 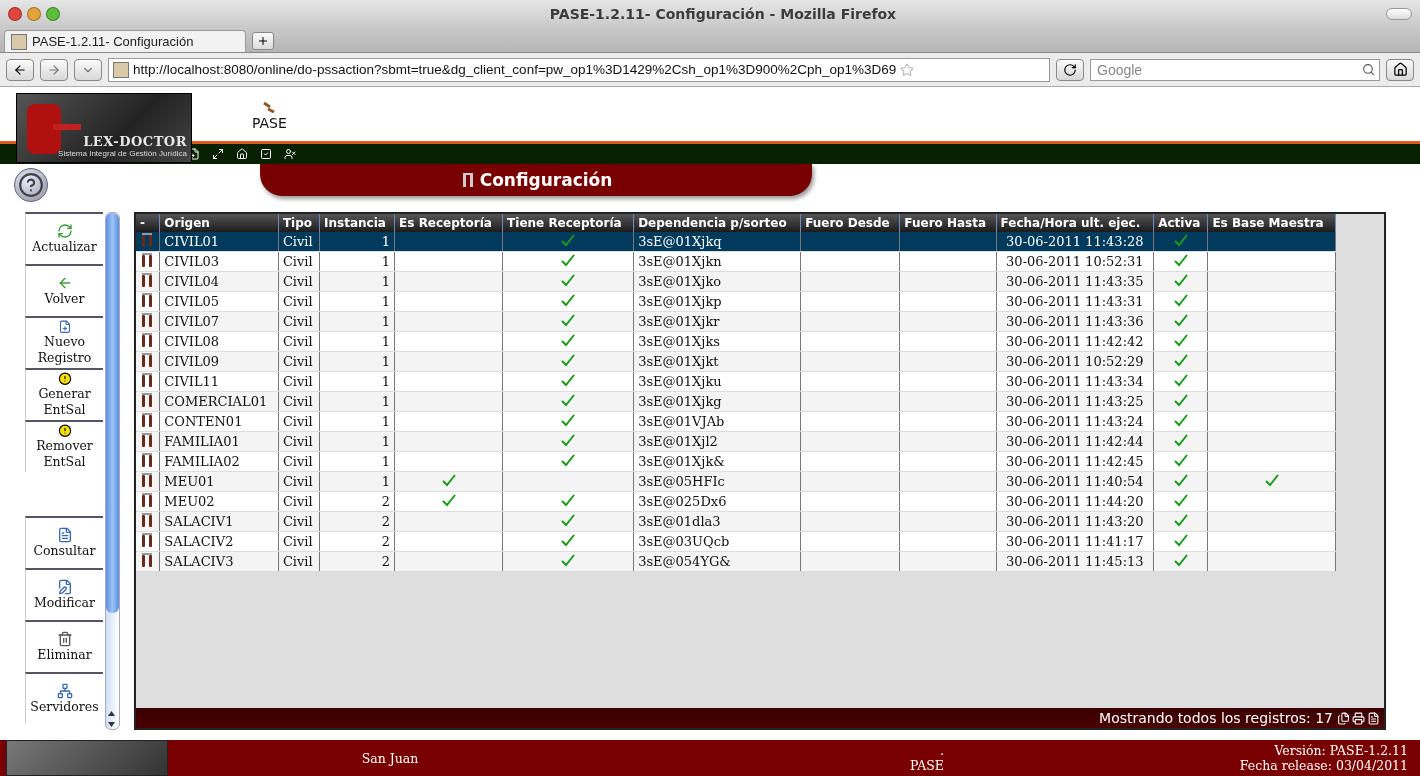 I want to click on table-row: CIVIL01 Civil 1 3sE@01Xjkq 30-06-2011 11:43:28, so click(x=736, y=242).